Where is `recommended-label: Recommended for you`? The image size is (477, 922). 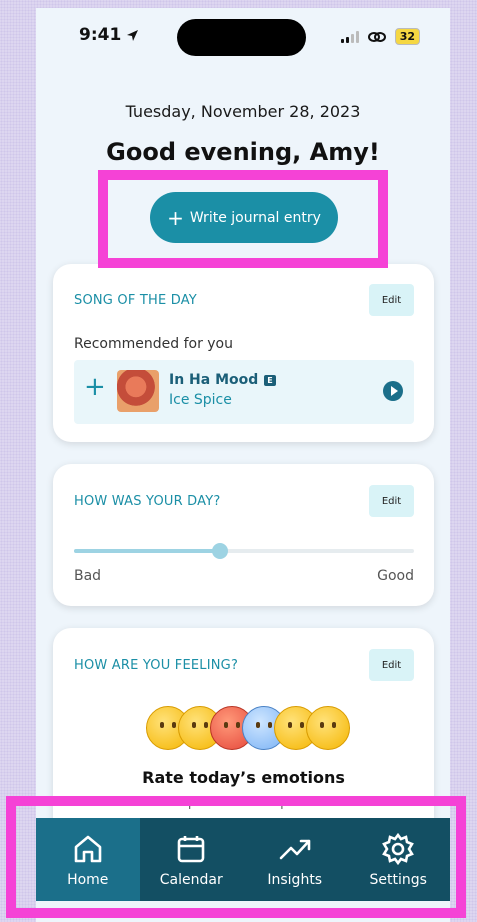 recommended-label: Recommended for you is located at coordinates (153, 344).